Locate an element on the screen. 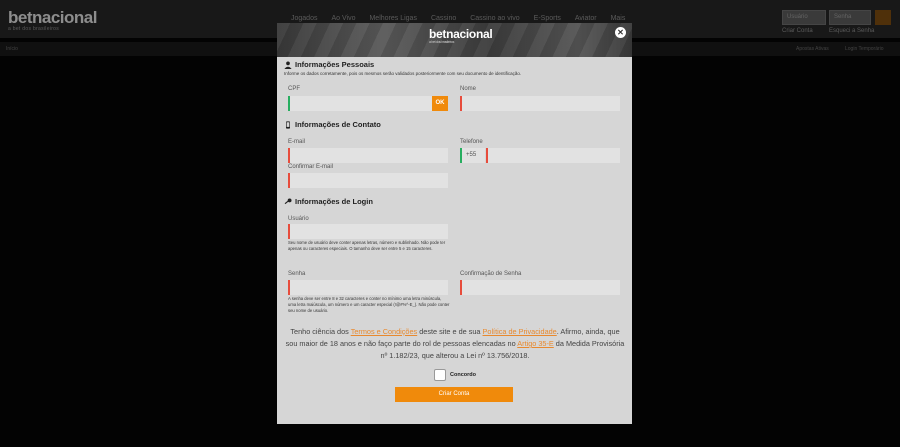 The height and width of the screenshot is (447, 900). email-label: E-mail is located at coordinates (297, 142).